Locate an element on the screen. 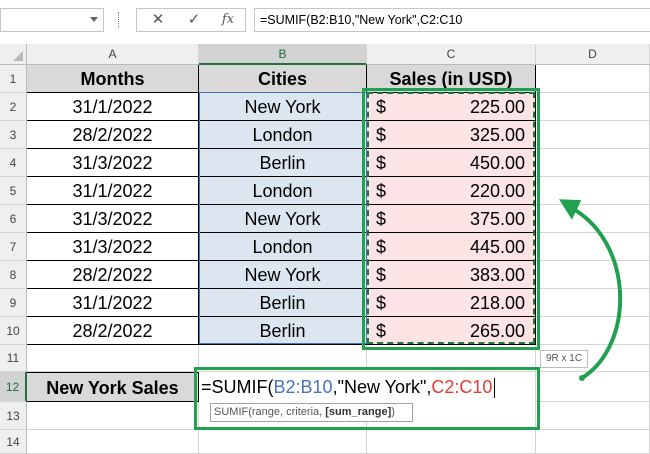 The height and width of the screenshot is (454, 650). header-months: Months is located at coordinates (113, 79).